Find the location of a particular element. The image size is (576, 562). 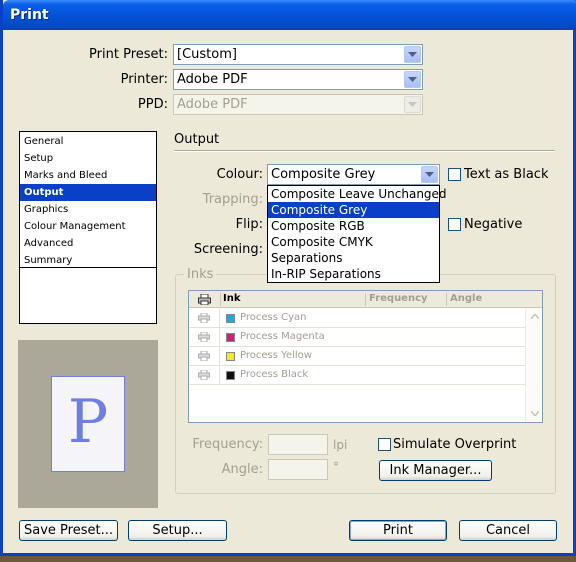

colour-option-separations: Separations is located at coordinates (353, 258).